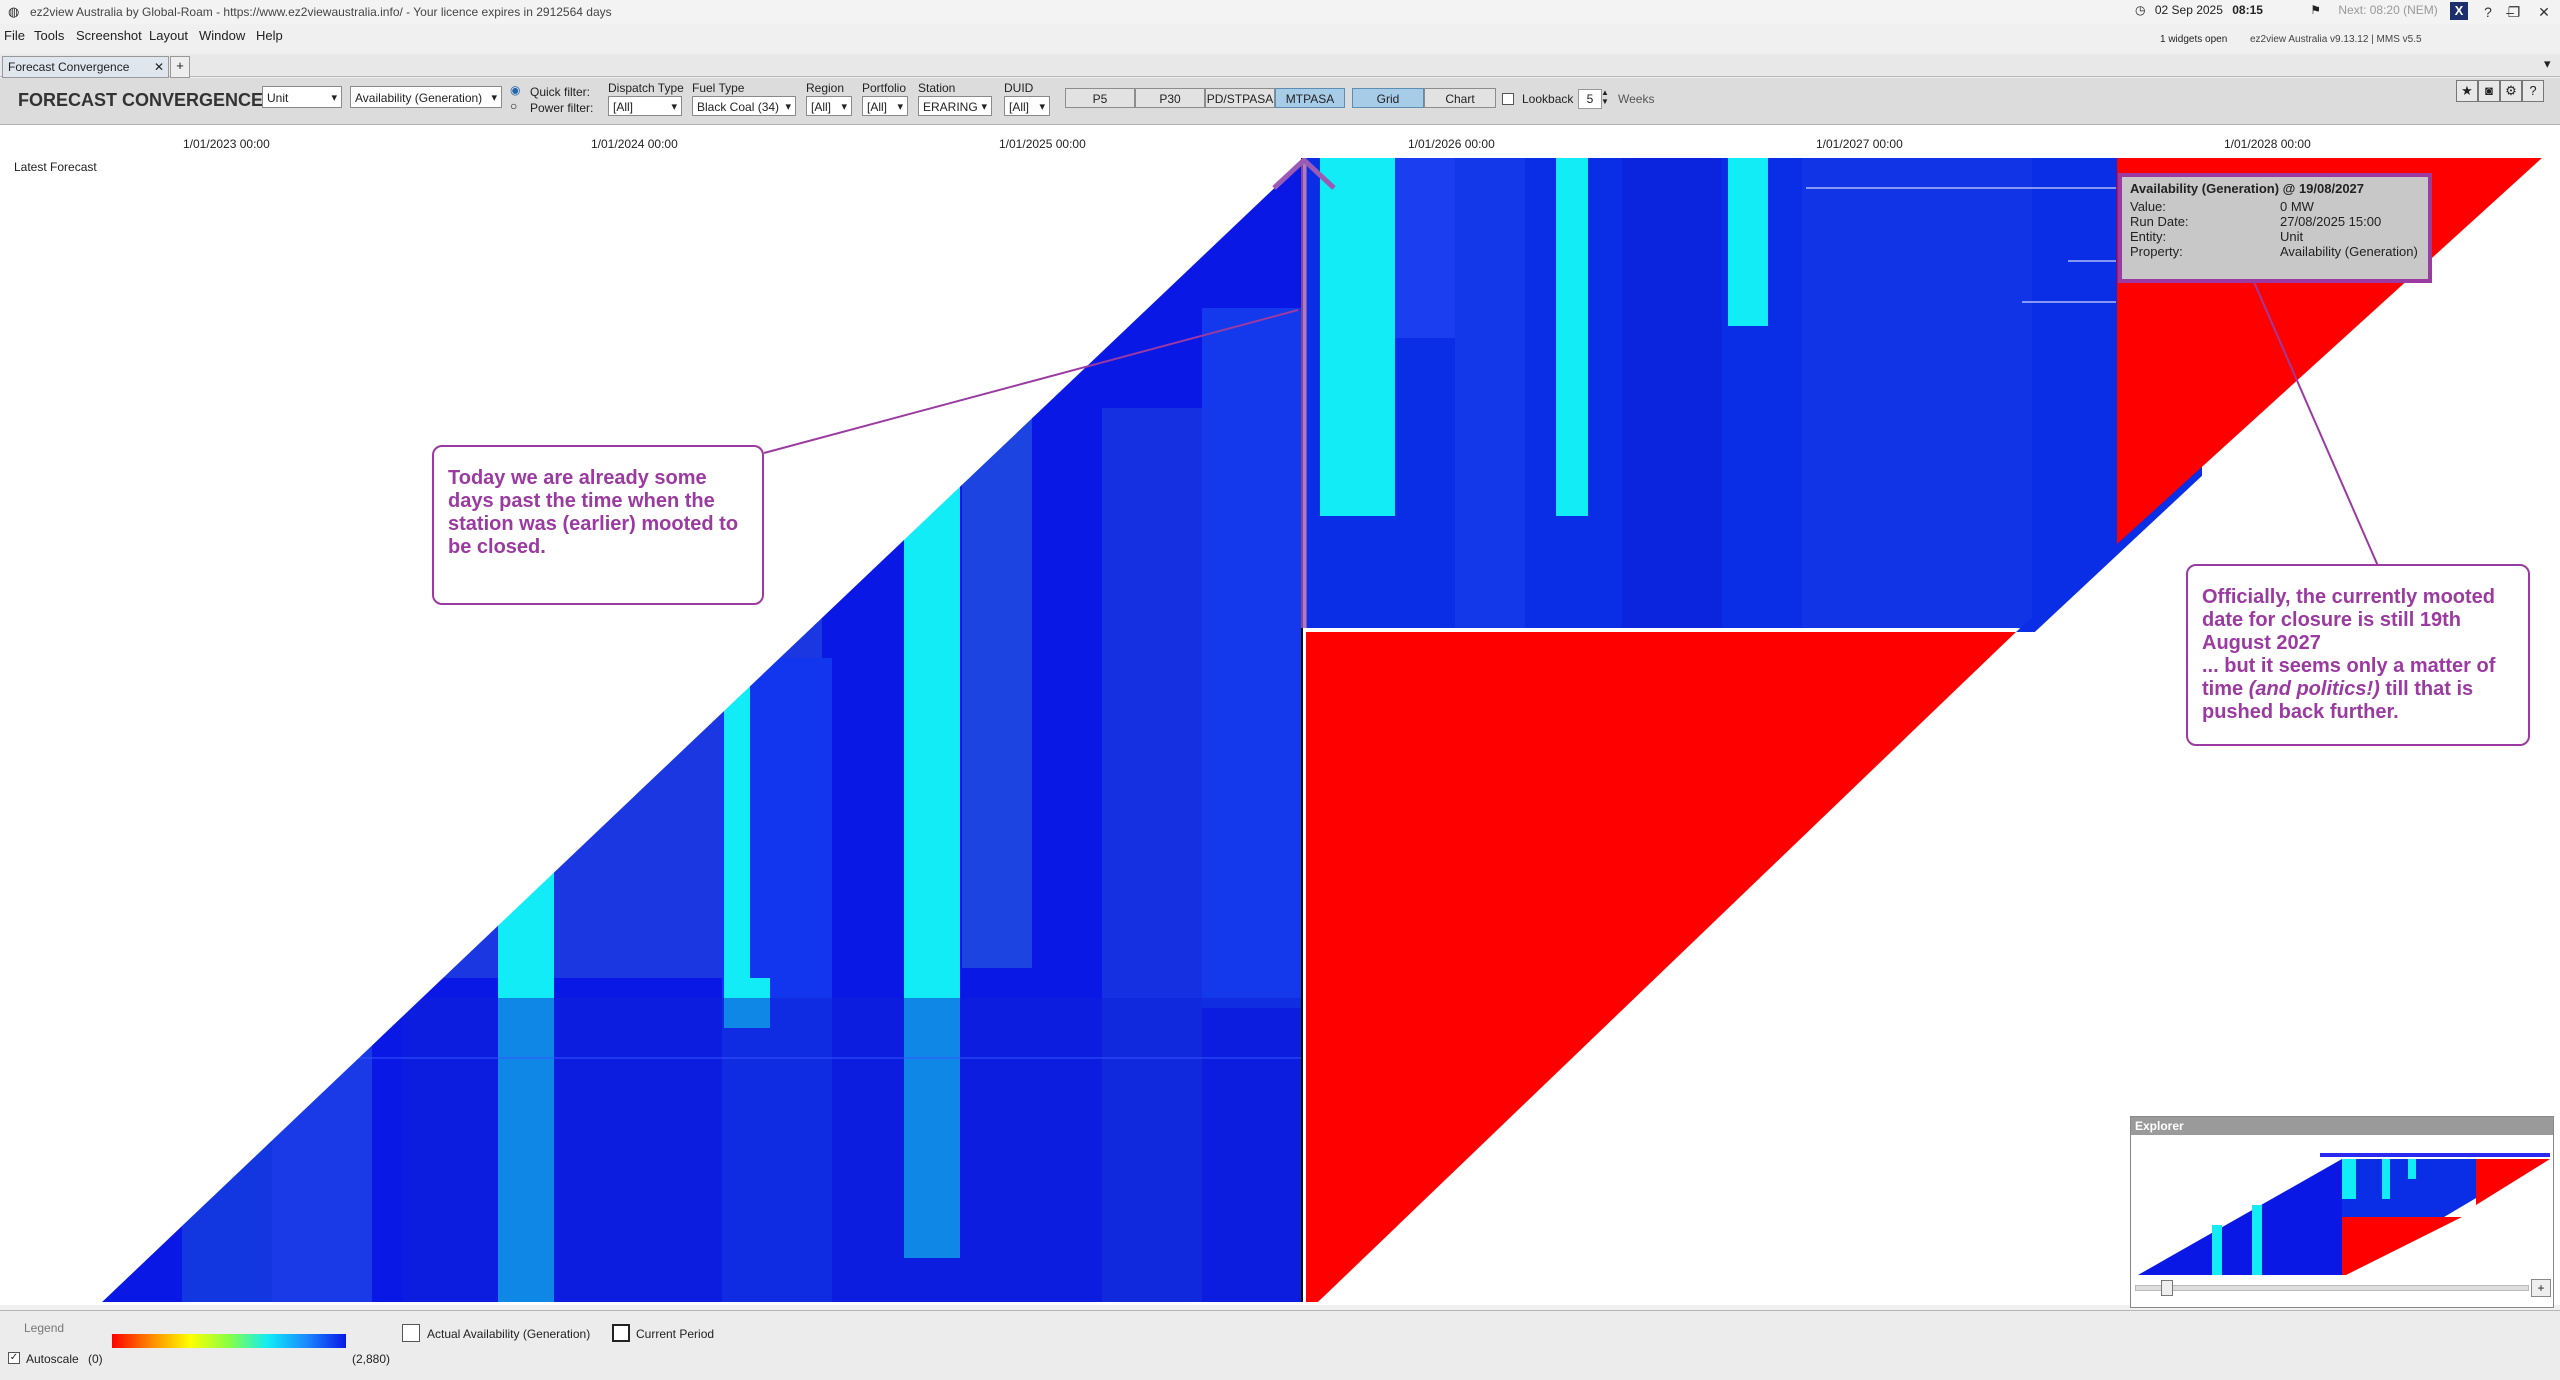  I want to click on chart-view-button: Chart, so click(1460, 98).